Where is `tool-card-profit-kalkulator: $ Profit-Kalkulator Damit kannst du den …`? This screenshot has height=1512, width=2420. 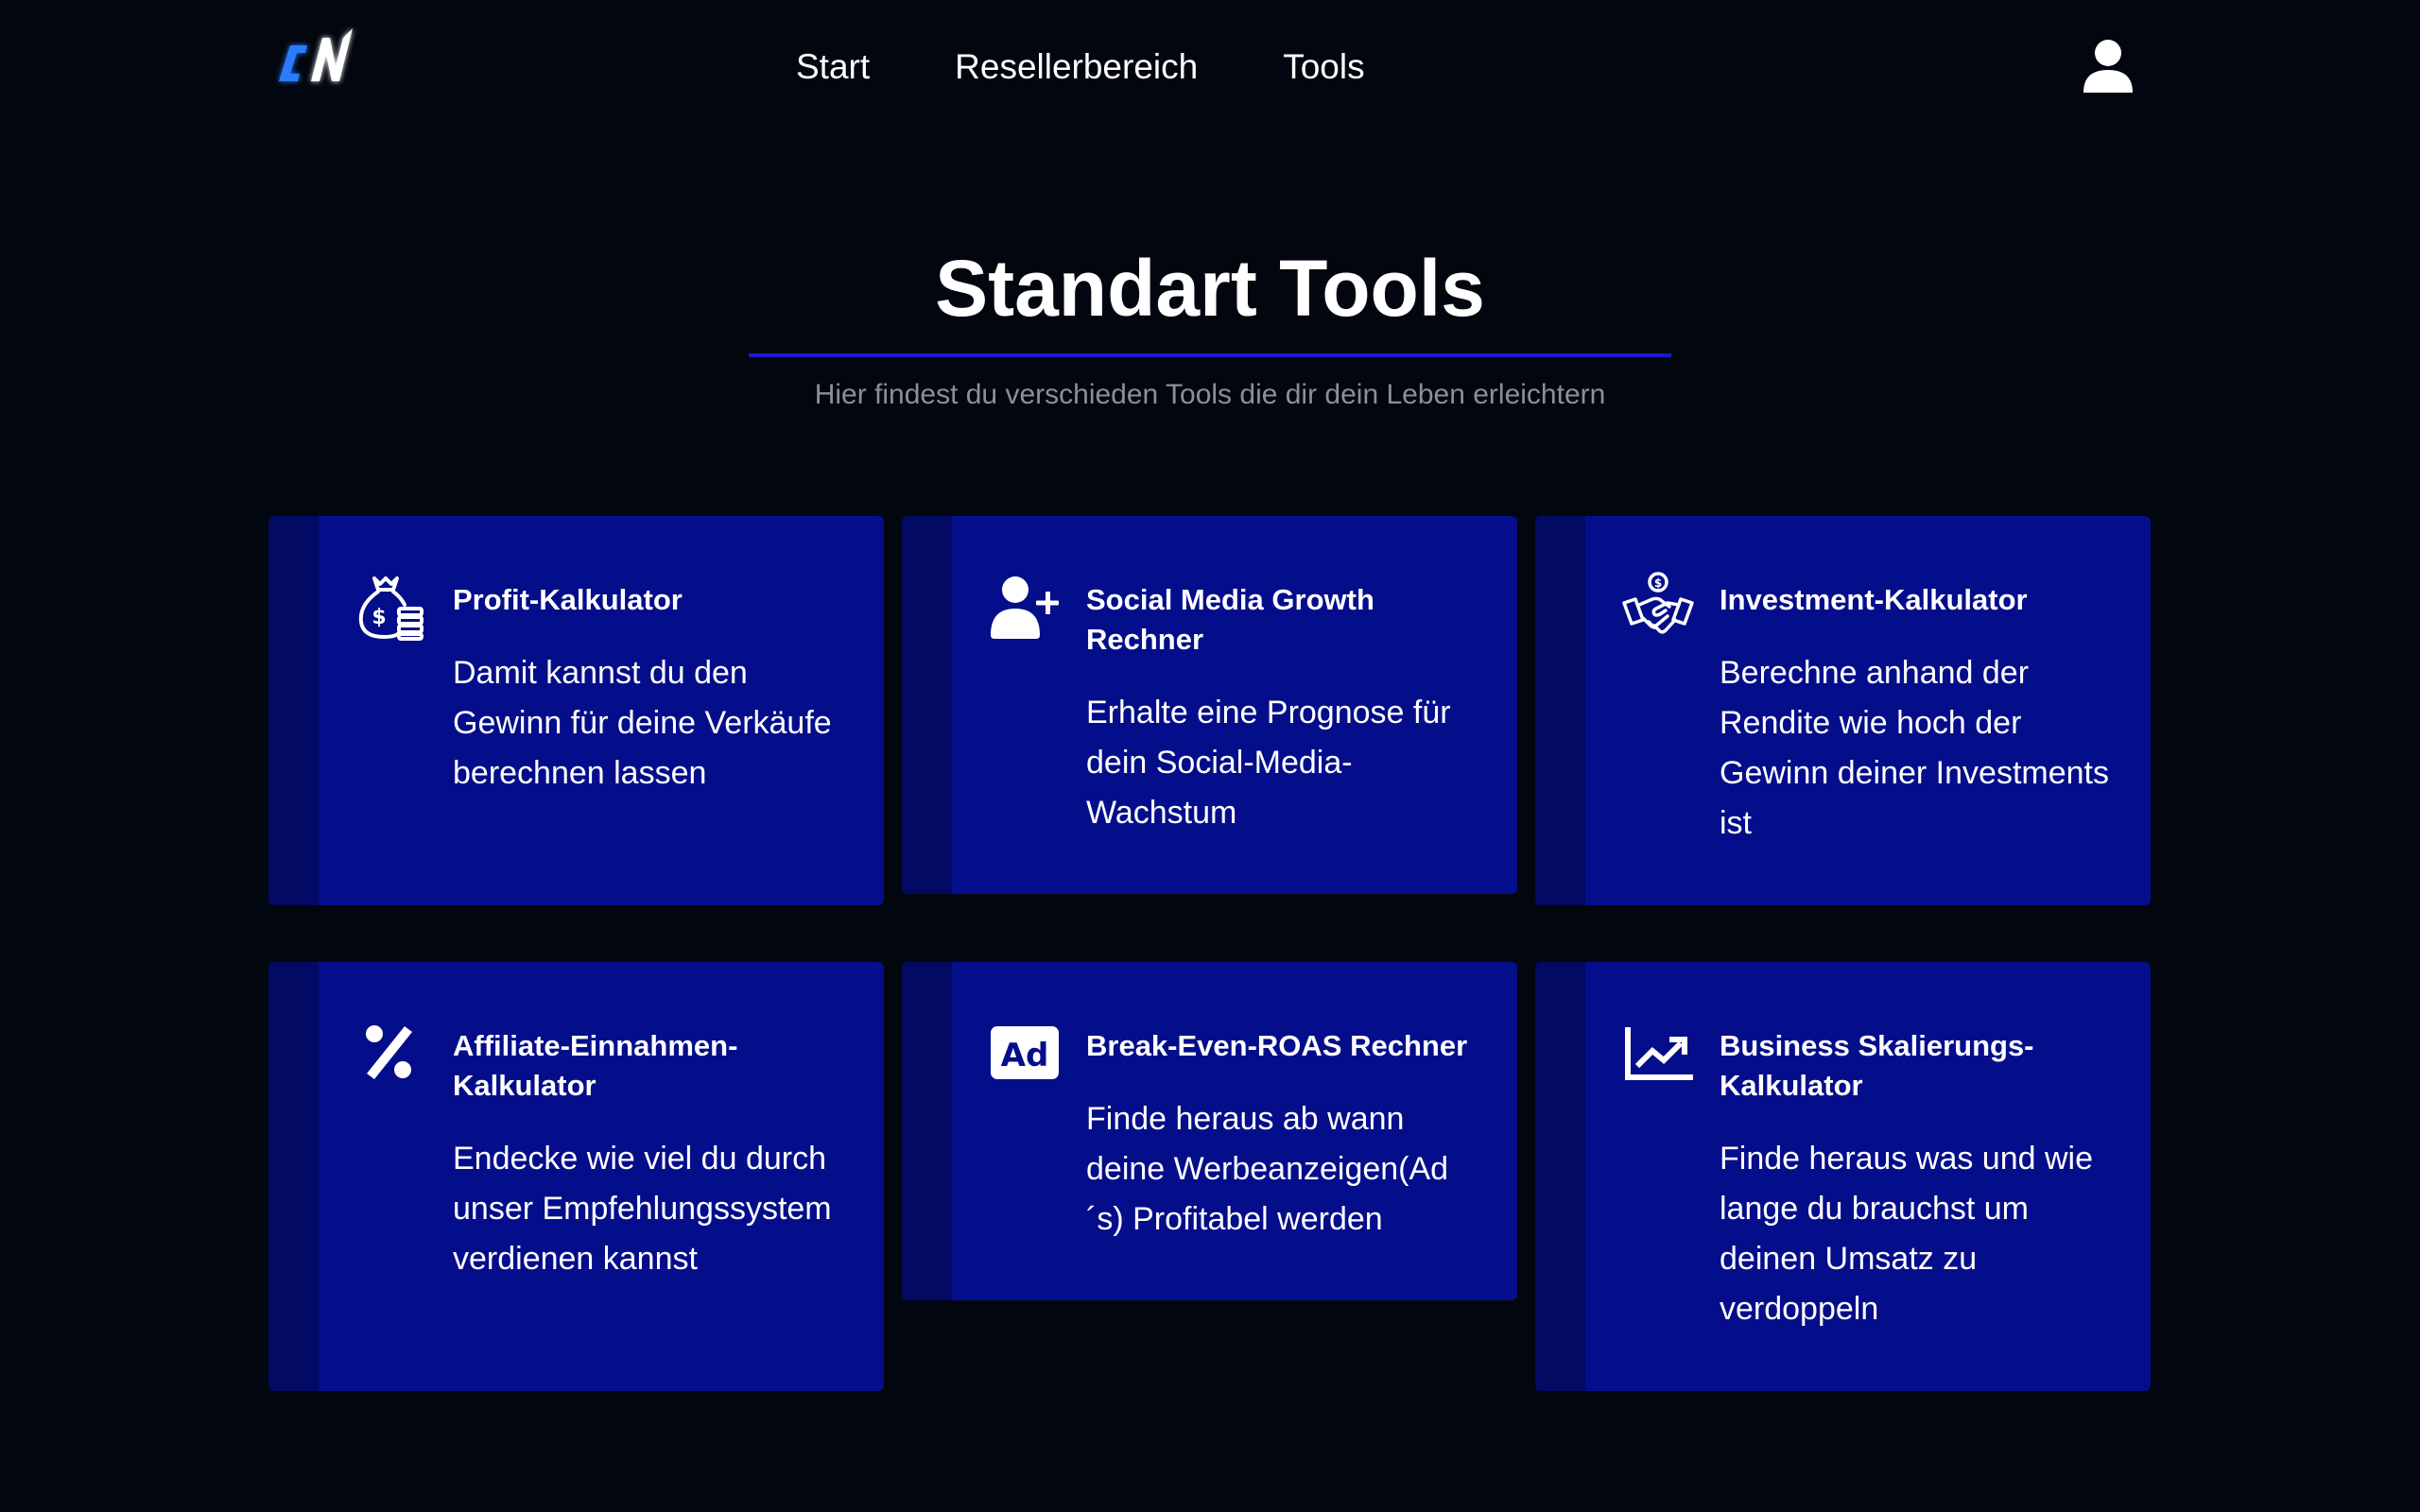 tool-card-profit-kalkulator: $ Profit-Kalkulator Damit kannst du den … is located at coordinates (576, 710).